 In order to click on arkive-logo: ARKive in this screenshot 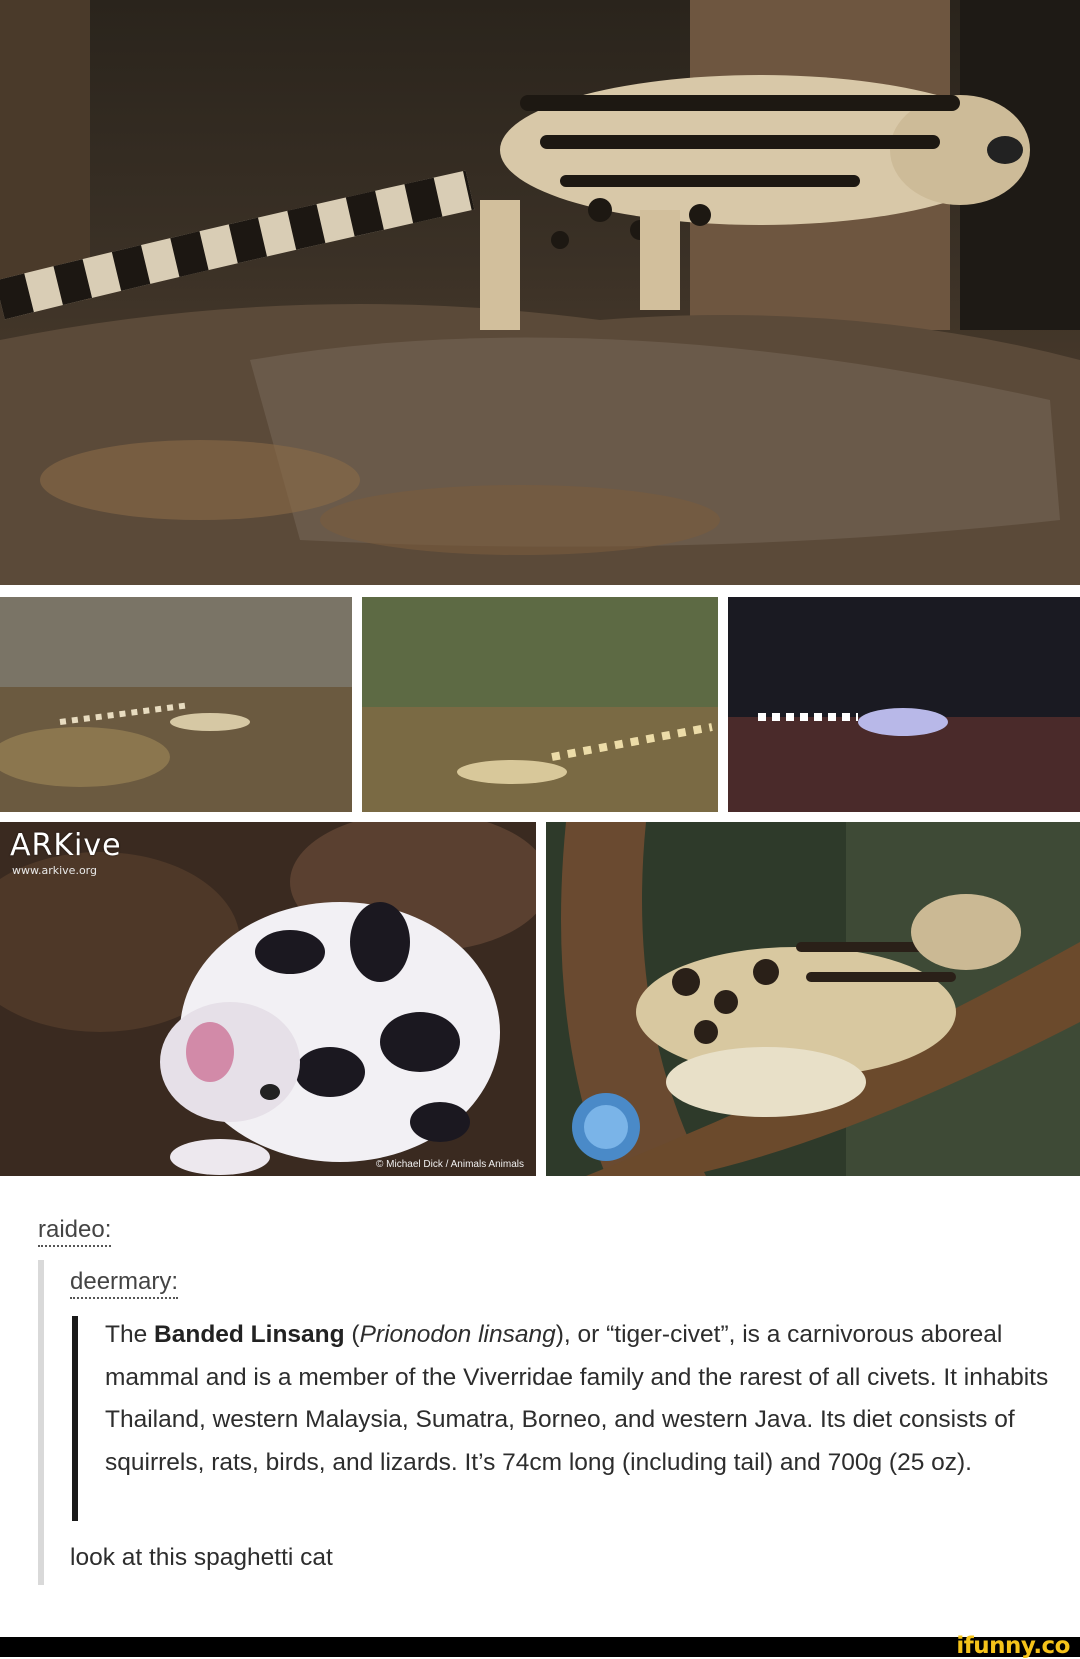, I will do `click(66, 845)`.